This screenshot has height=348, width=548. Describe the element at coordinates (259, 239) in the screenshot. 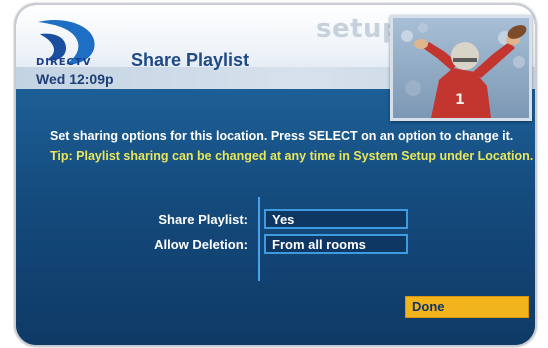

I see `option-divider` at that location.